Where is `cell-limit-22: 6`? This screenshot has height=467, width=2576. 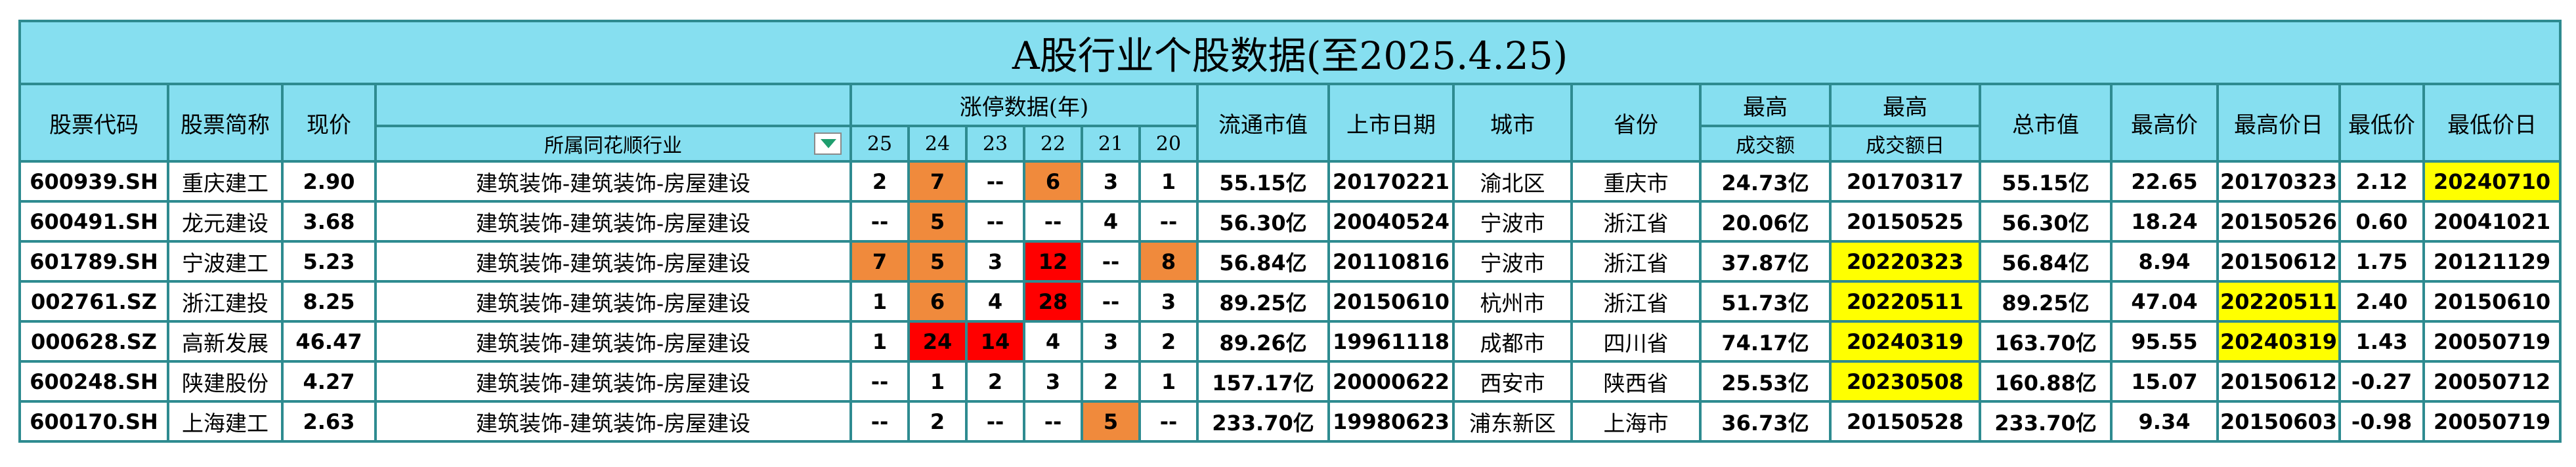 cell-limit-22: 6 is located at coordinates (1053, 181).